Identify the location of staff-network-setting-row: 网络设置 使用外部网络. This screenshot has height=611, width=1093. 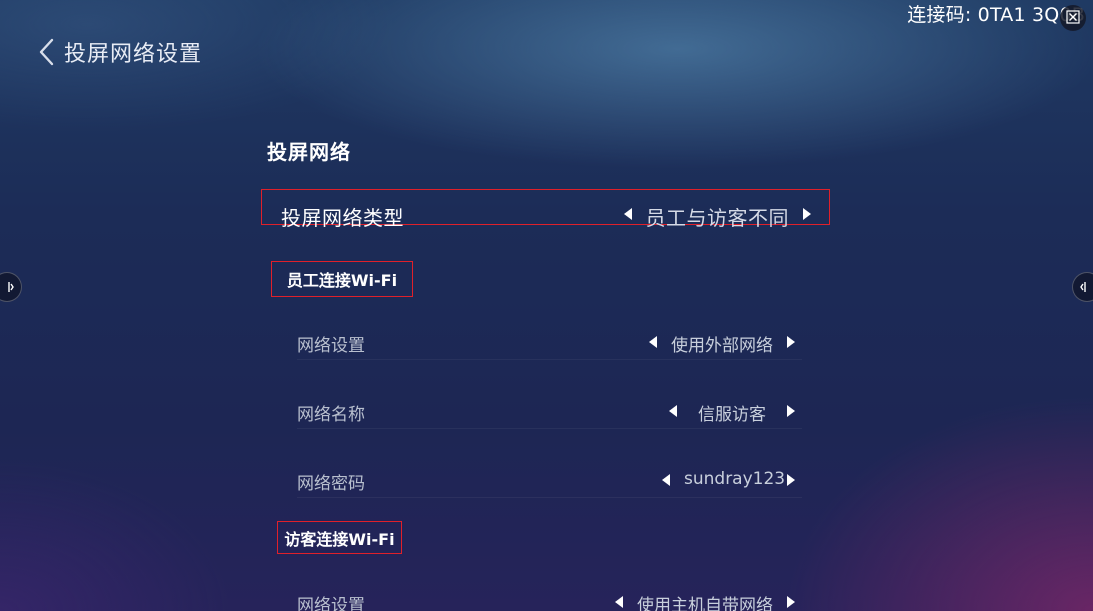
(549, 341).